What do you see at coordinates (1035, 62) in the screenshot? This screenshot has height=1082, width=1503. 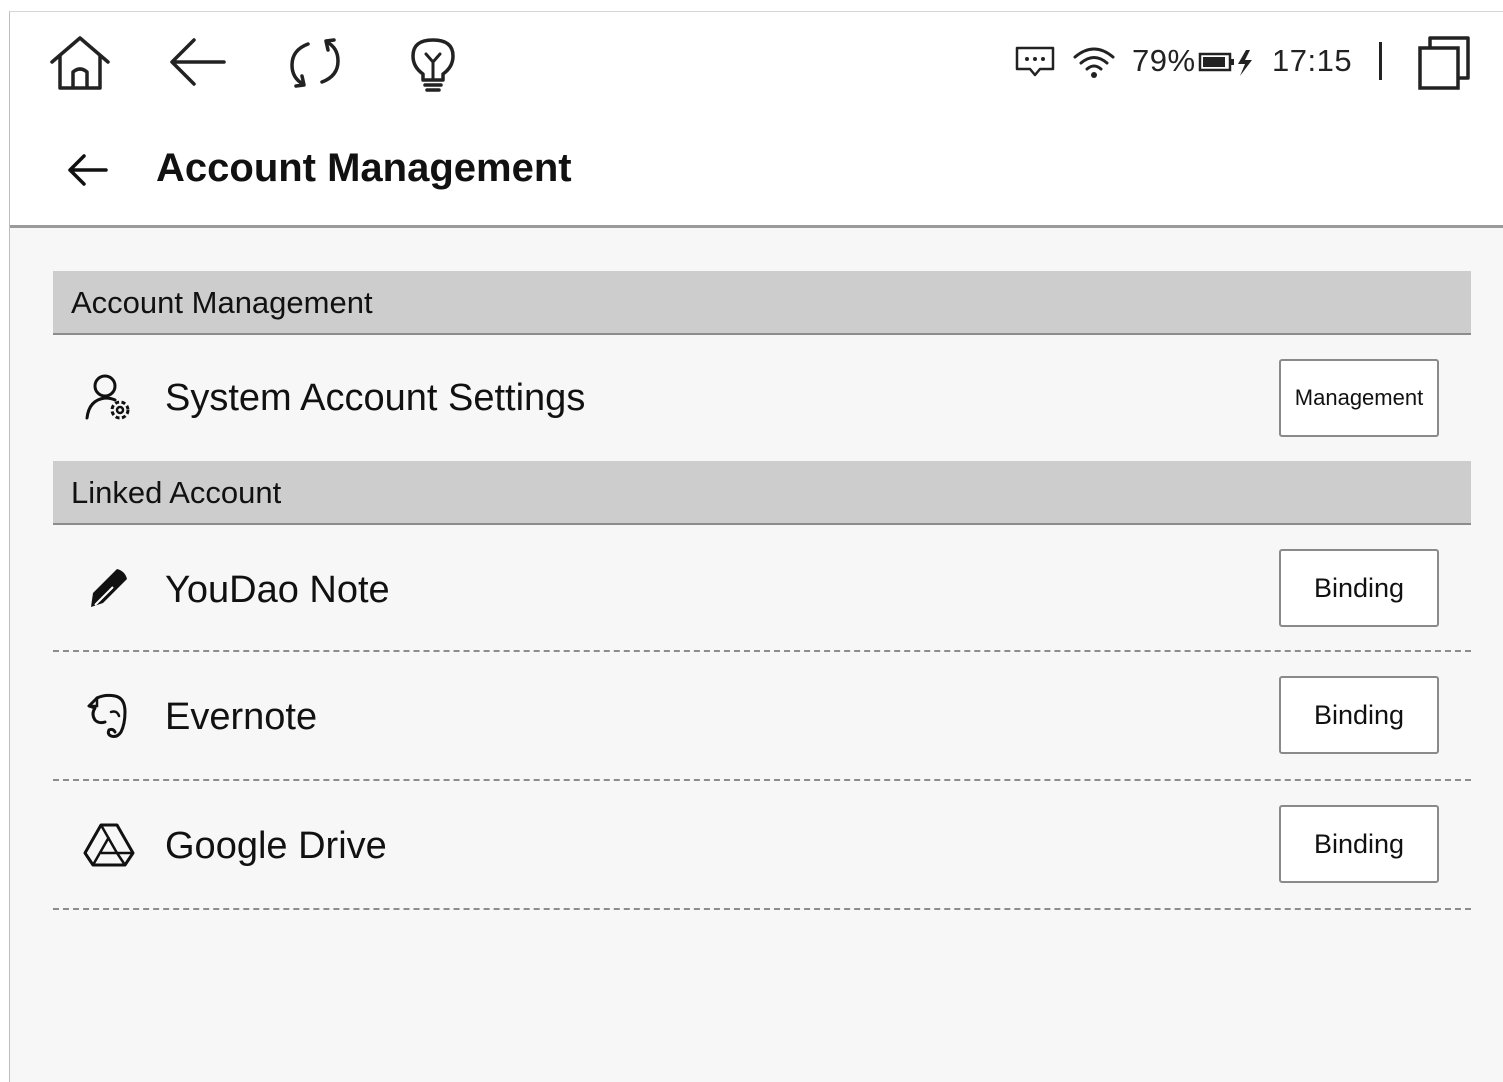 I see `message-icon` at bounding box center [1035, 62].